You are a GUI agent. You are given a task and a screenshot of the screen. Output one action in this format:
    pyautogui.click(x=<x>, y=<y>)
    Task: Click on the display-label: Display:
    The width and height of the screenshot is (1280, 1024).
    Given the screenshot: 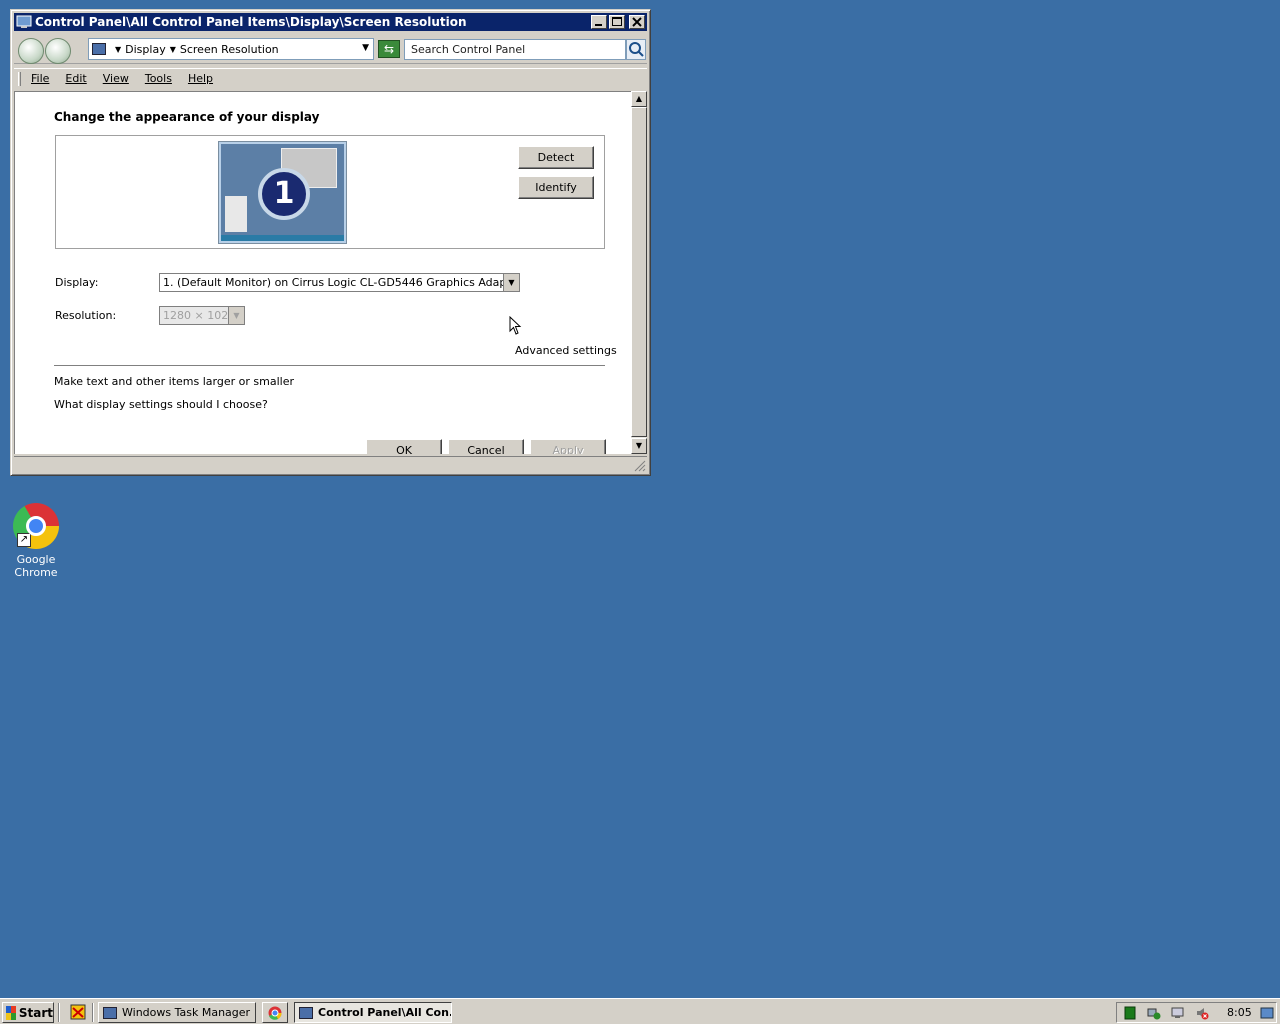 What is the action you would take?
    pyautogui.click(x=77, y=282)
    